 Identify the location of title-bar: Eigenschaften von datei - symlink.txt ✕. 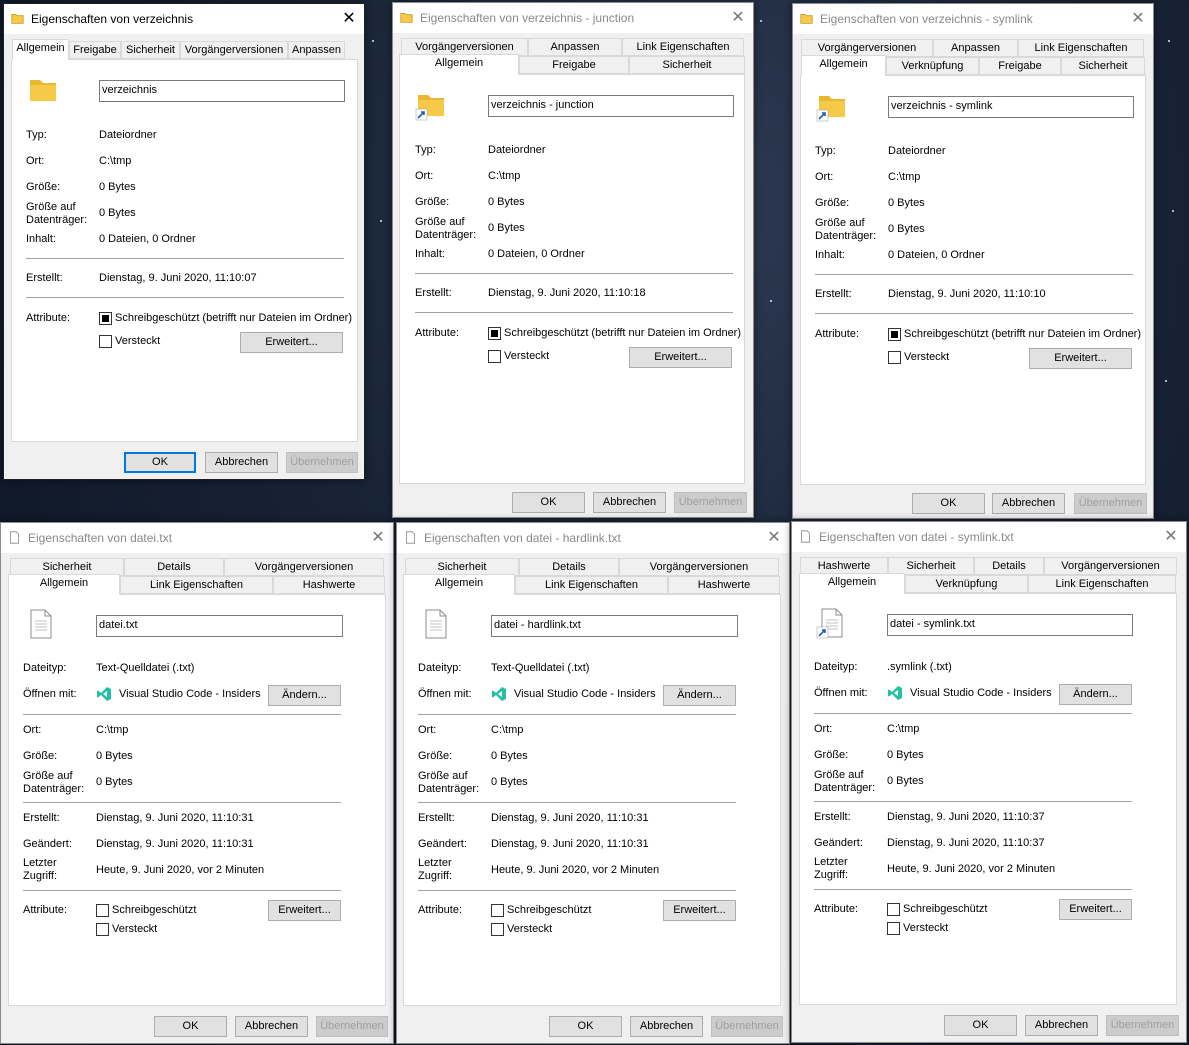
(989, 537).